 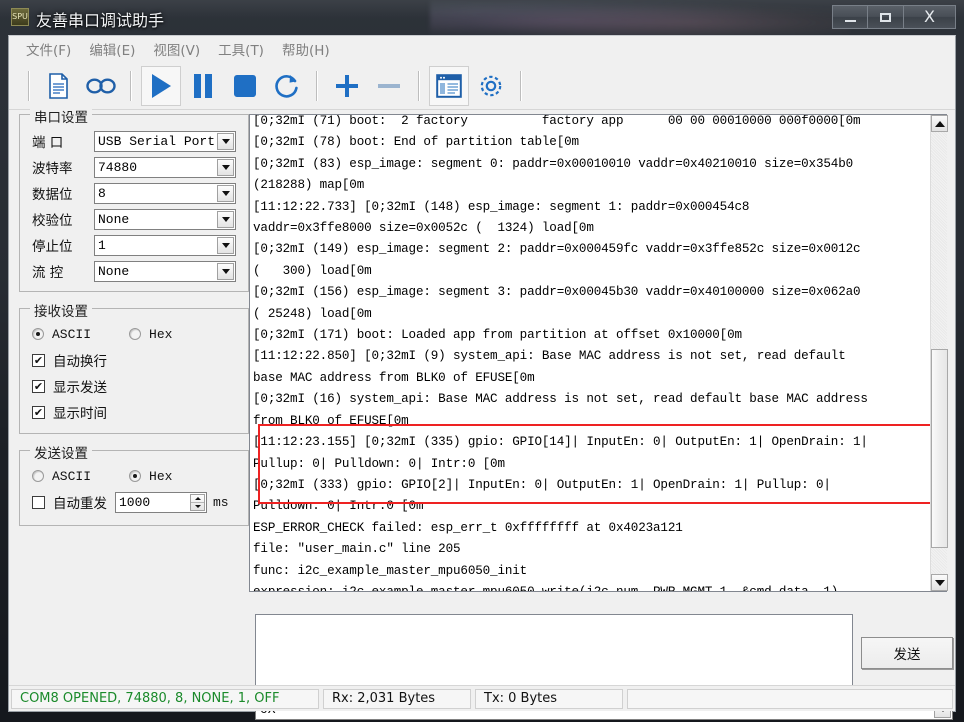 I want to click on window-layout-button, so click(x=449, y=85).